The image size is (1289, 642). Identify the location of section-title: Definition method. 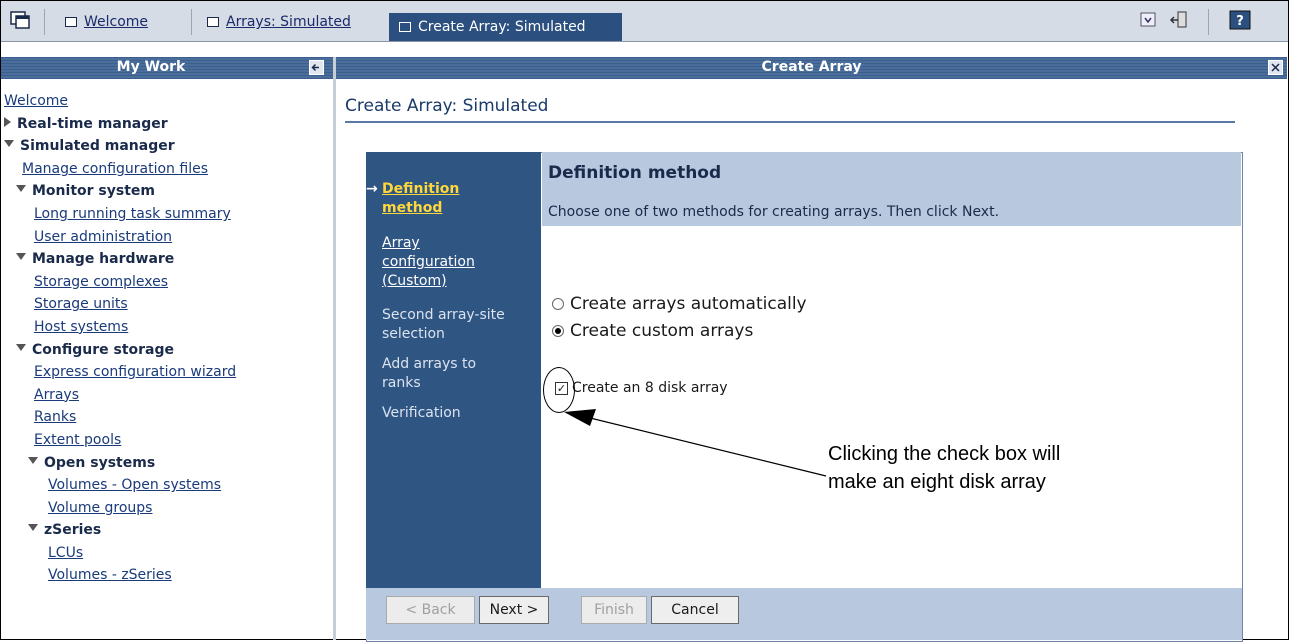
(635, 173).